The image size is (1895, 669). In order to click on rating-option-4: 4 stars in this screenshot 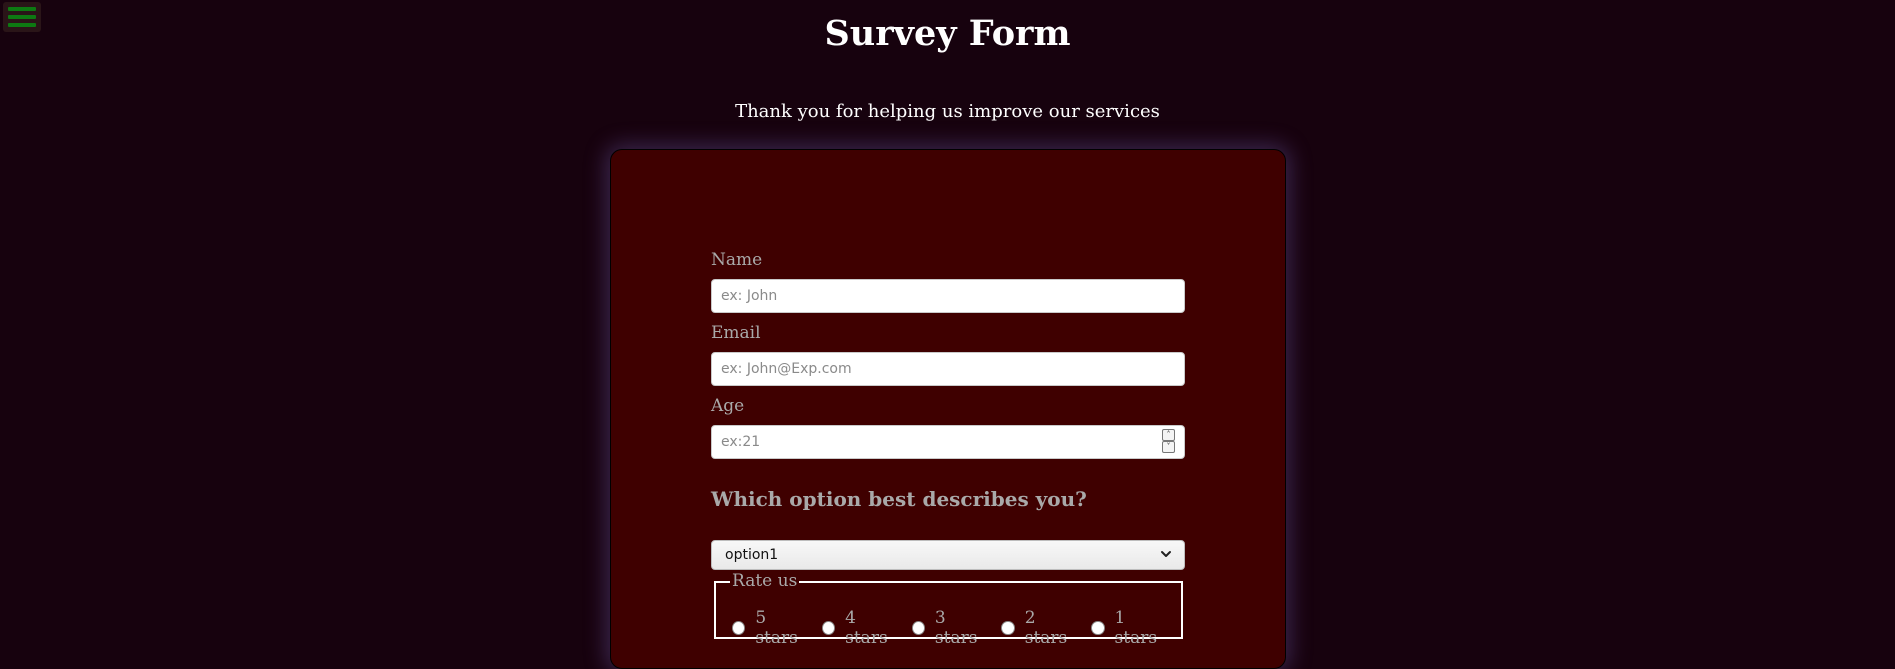, I will do `click(861, 628)`.